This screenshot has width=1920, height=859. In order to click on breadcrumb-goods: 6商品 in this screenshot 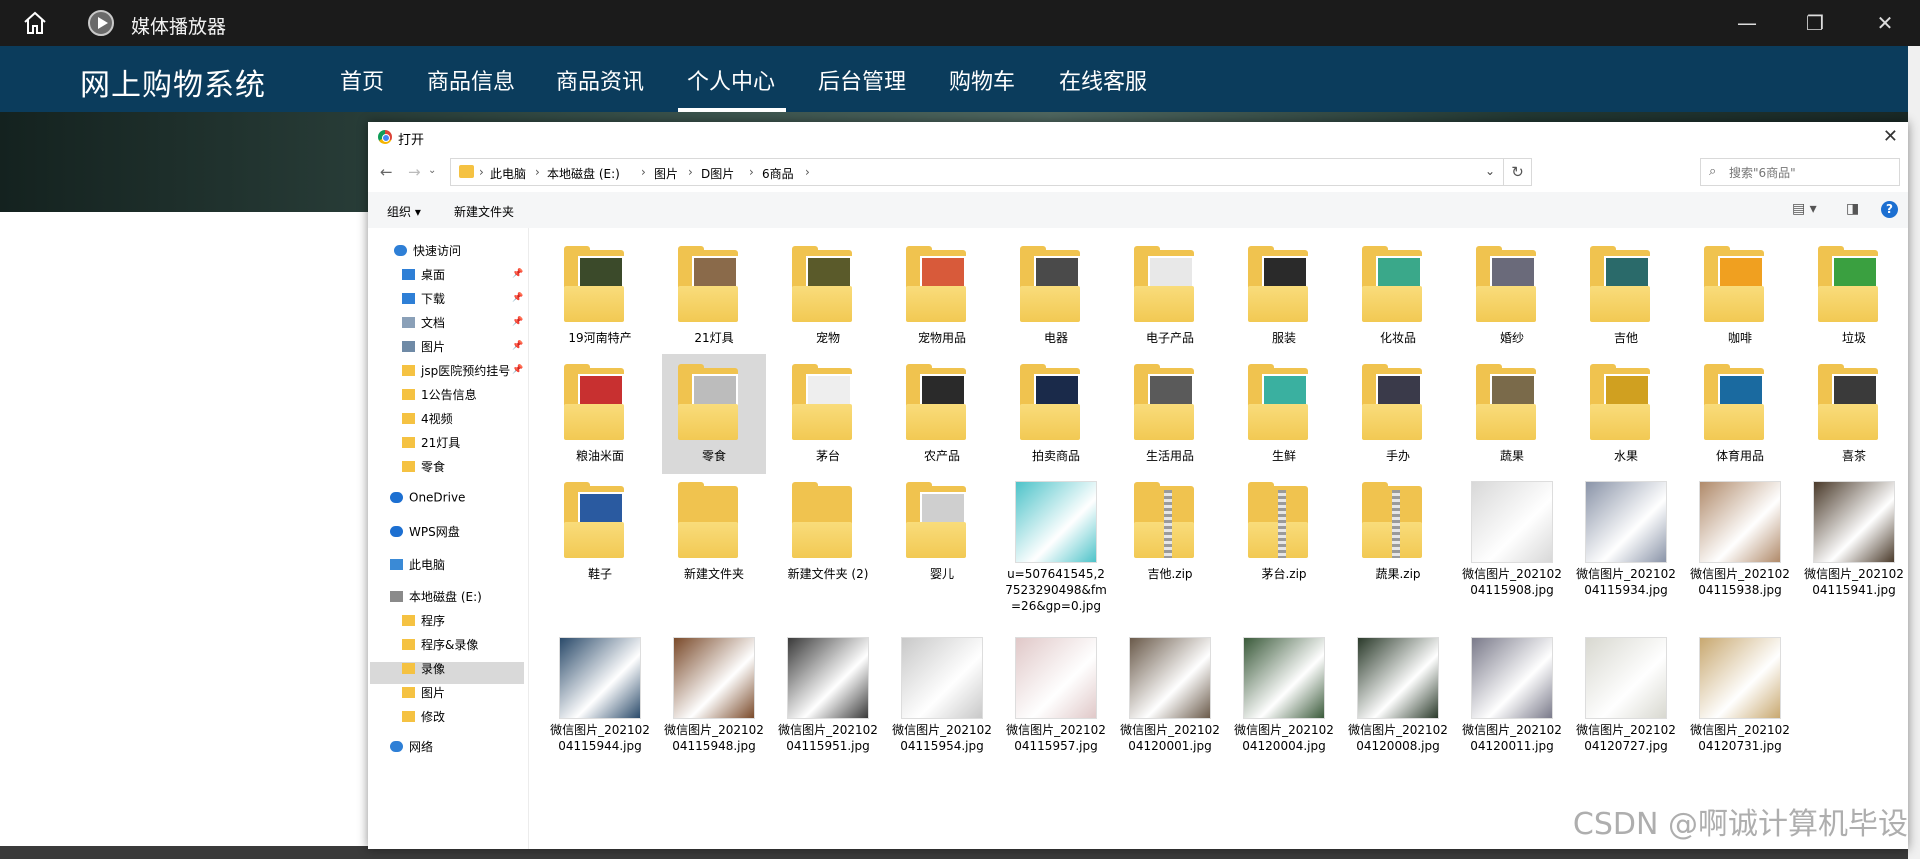, I will do `click(778, 173)`.